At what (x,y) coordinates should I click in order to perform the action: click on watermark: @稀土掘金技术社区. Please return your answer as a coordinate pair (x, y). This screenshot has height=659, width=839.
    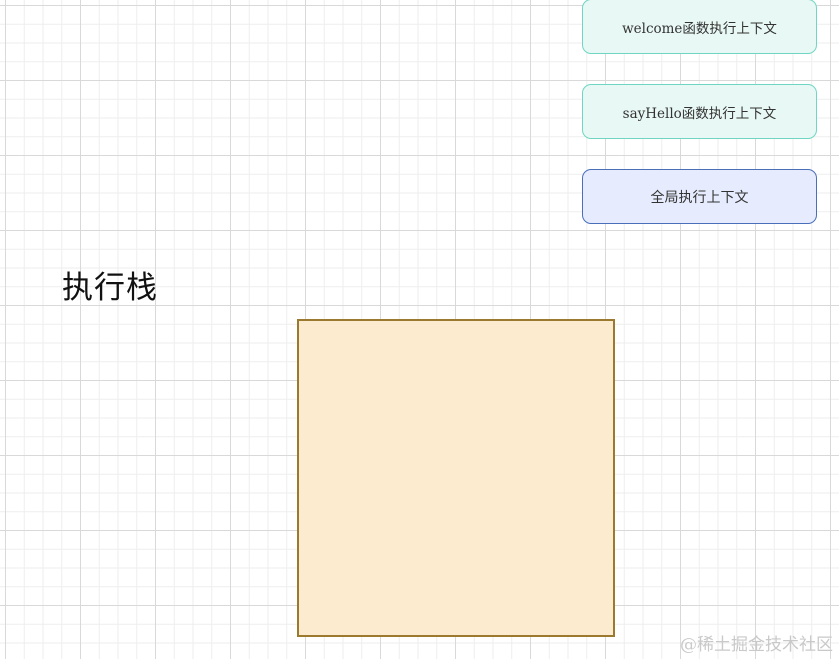
    Looking at the image, I should click on (756, 645).